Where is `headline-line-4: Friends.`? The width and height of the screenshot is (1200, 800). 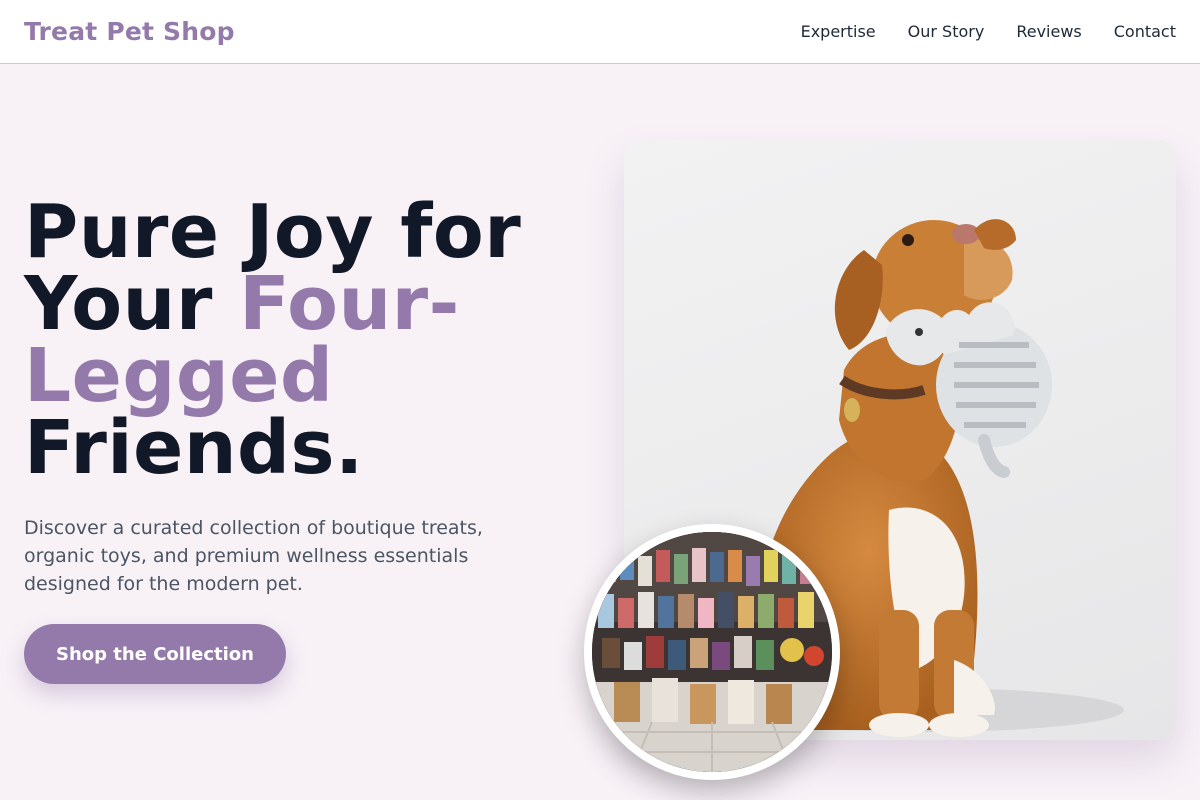
headline-line-4: Friends. is located at coordinates (194, 448).